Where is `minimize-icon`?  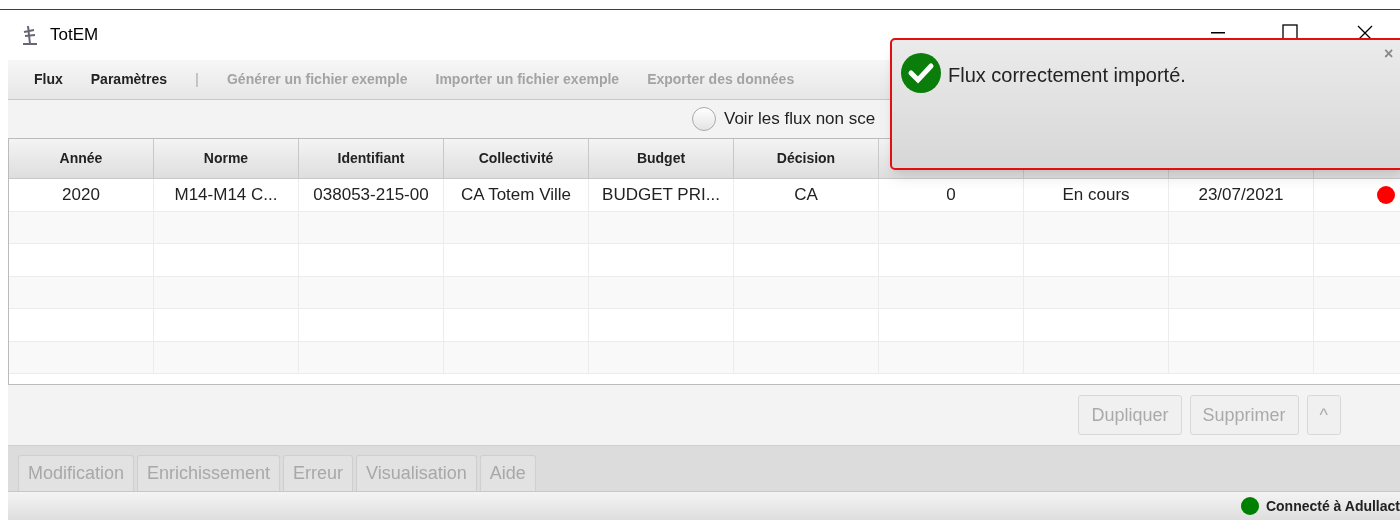
minimize-icon is located at coordinates (1218, 33).